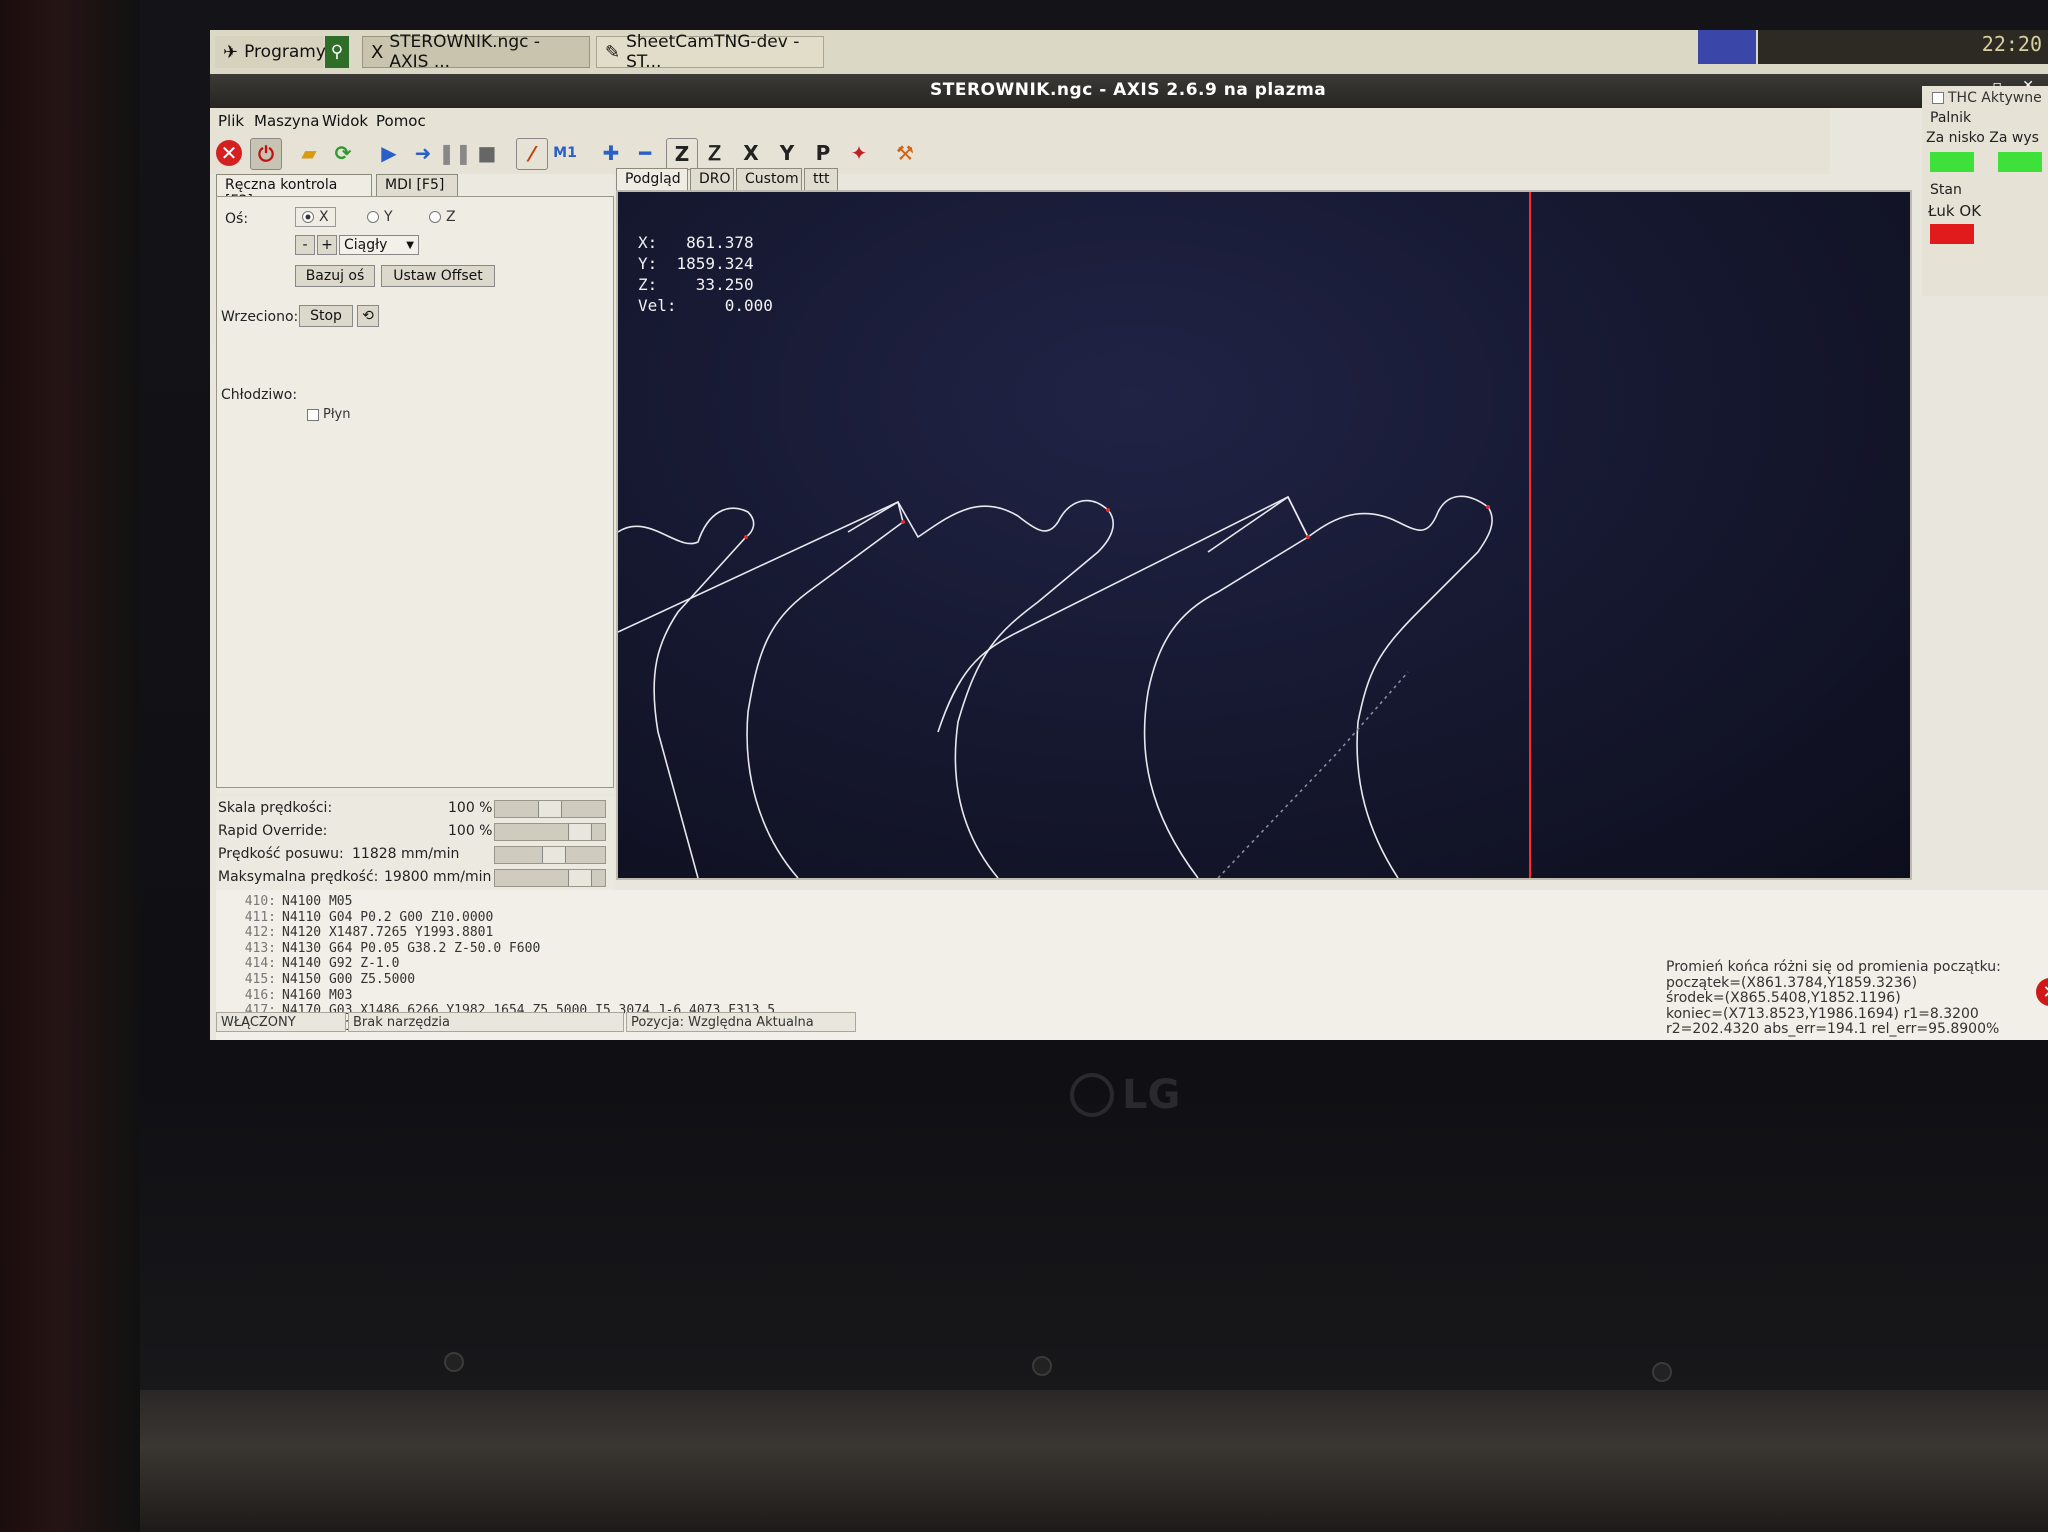 Image resolution: width=2048 pixels, height=1532 pixels. I want to click on axis-x-radio: X, so click(315, 217).